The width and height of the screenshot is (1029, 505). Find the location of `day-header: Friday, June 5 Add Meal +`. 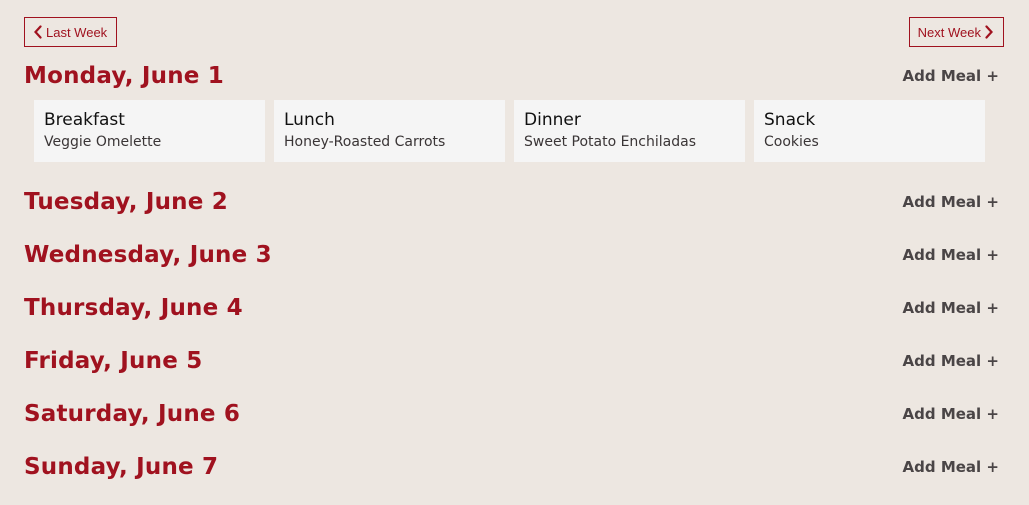

day-header: Friday, June 5 Add Meal + is located at coordinates (514, 360).